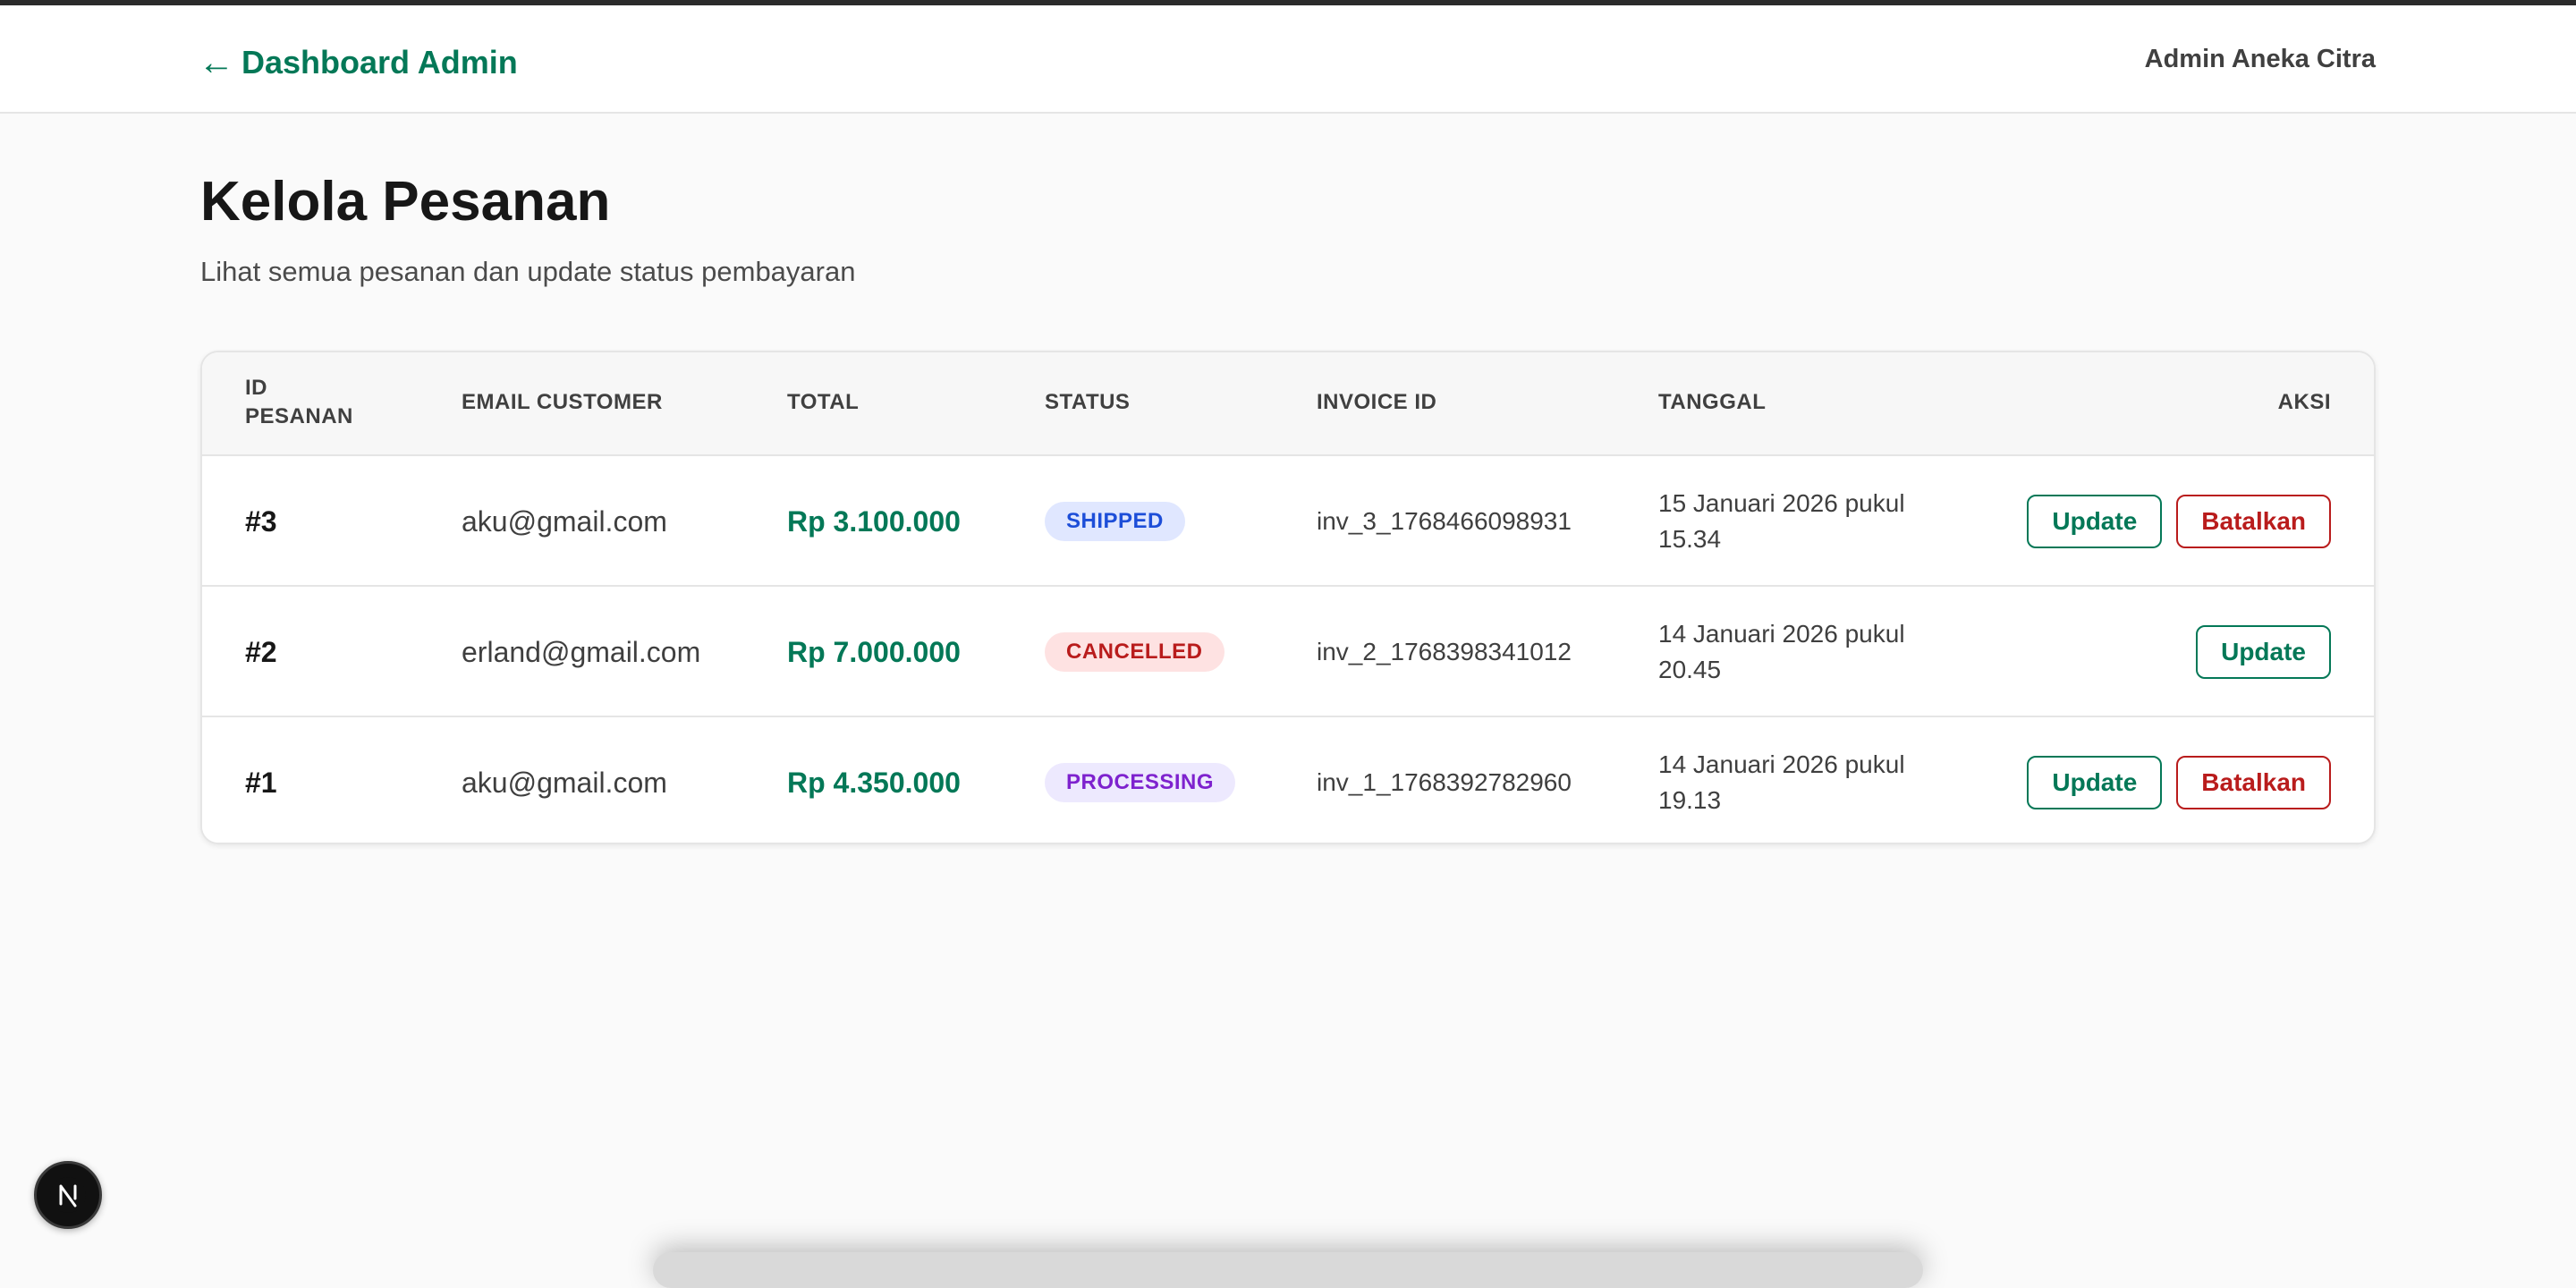 The width and height of the screenshot is (2576, 1288). Describe the element at coordinates (1444, 521) in the screenshot. I see `invoice-id: inv_3_1768466098931` at that location.